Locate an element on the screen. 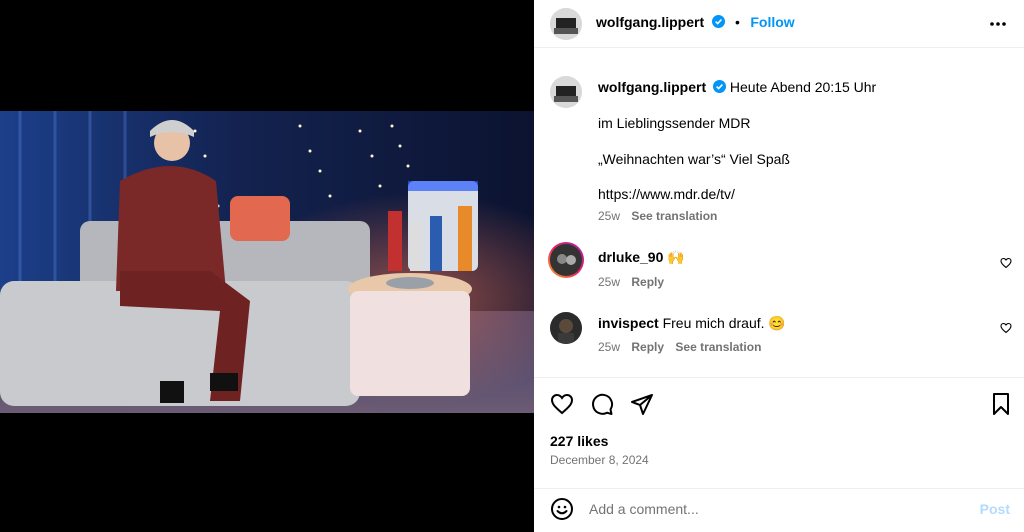 The width and height of the screenshot is (1024, 532). caption-text-line-3: „Weihnachten war’s“ Viel Spaß is located at coordinates (694, 159).